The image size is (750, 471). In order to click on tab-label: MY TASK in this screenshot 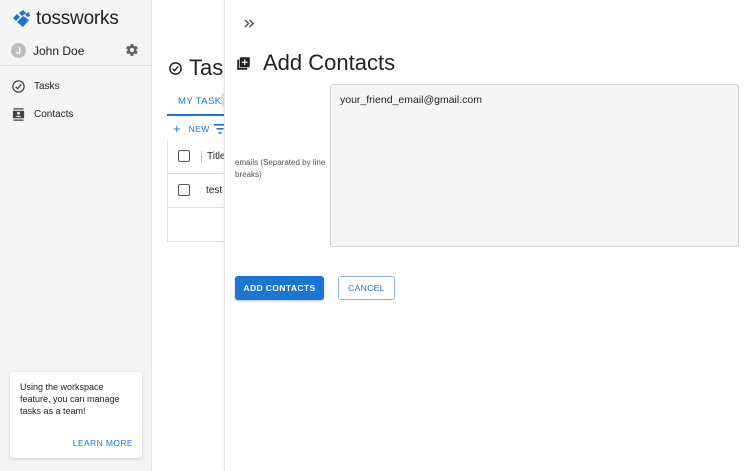, I will do `click(200, 101)`.